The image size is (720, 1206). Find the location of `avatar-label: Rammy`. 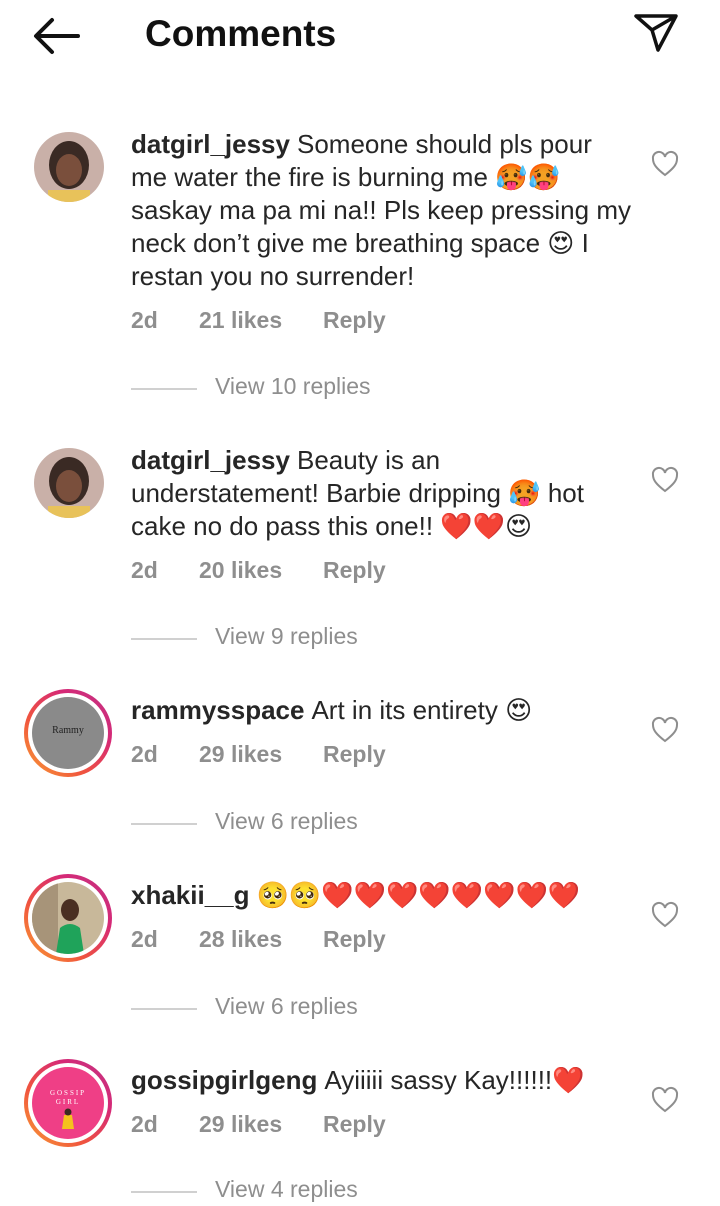

avatar-label: Rammy is located at coordinates (68, 730).